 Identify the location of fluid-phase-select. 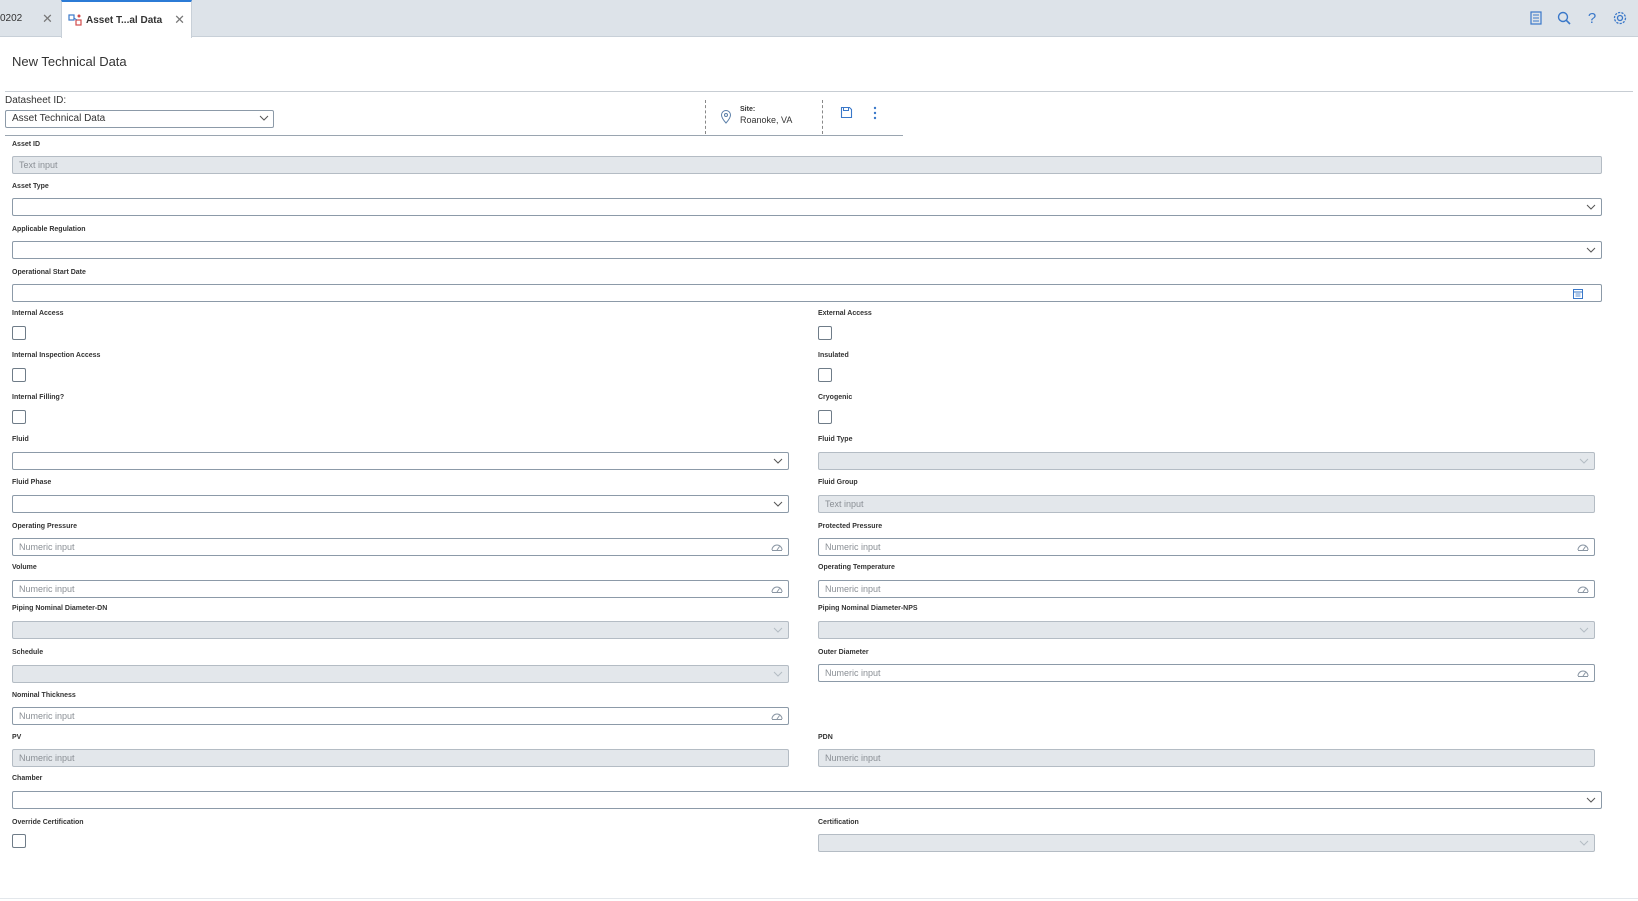
(400, 504).